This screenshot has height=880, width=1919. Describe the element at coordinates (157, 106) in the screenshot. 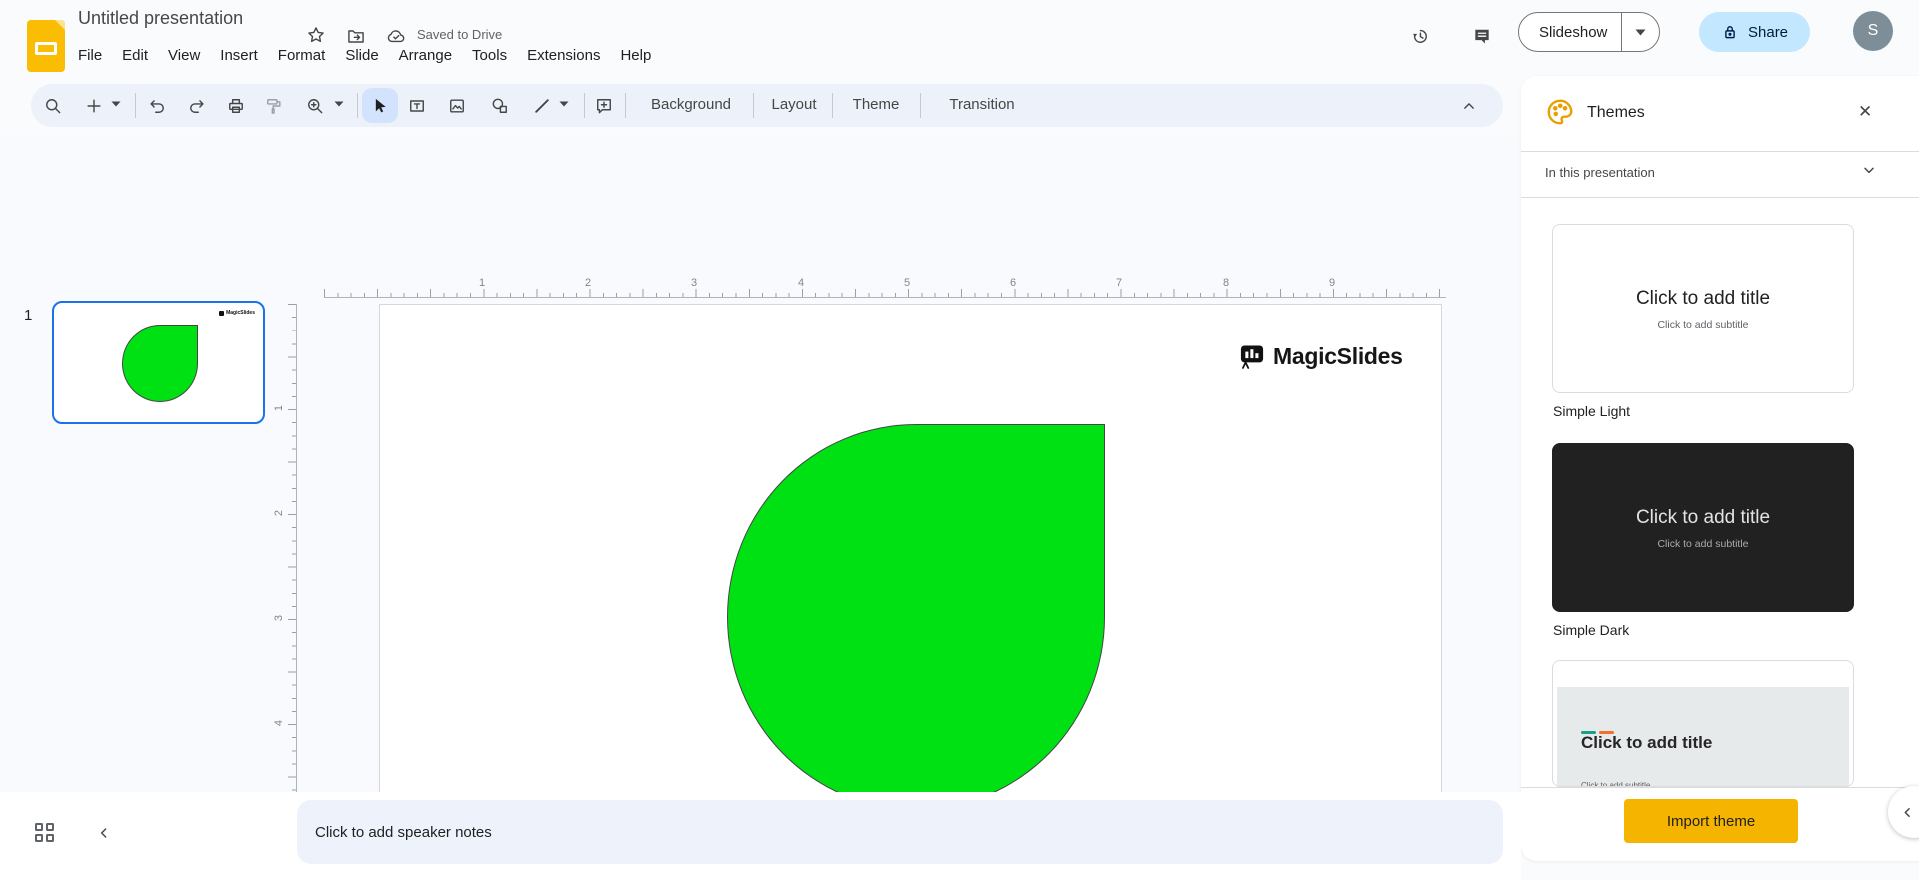

I see `undo-icon` at that location.